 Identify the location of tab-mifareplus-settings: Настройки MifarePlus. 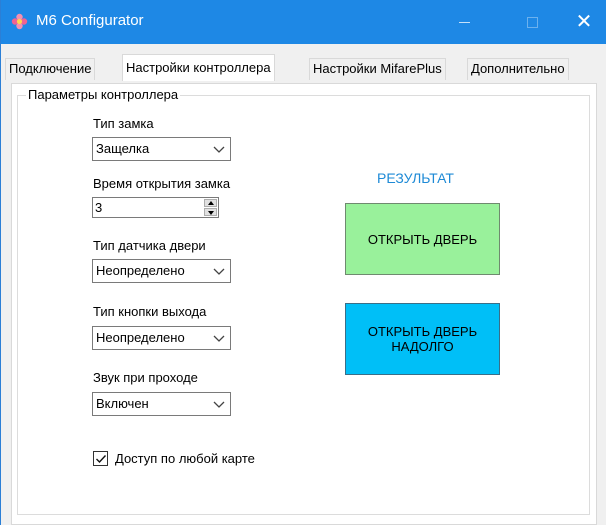
(377, 69).